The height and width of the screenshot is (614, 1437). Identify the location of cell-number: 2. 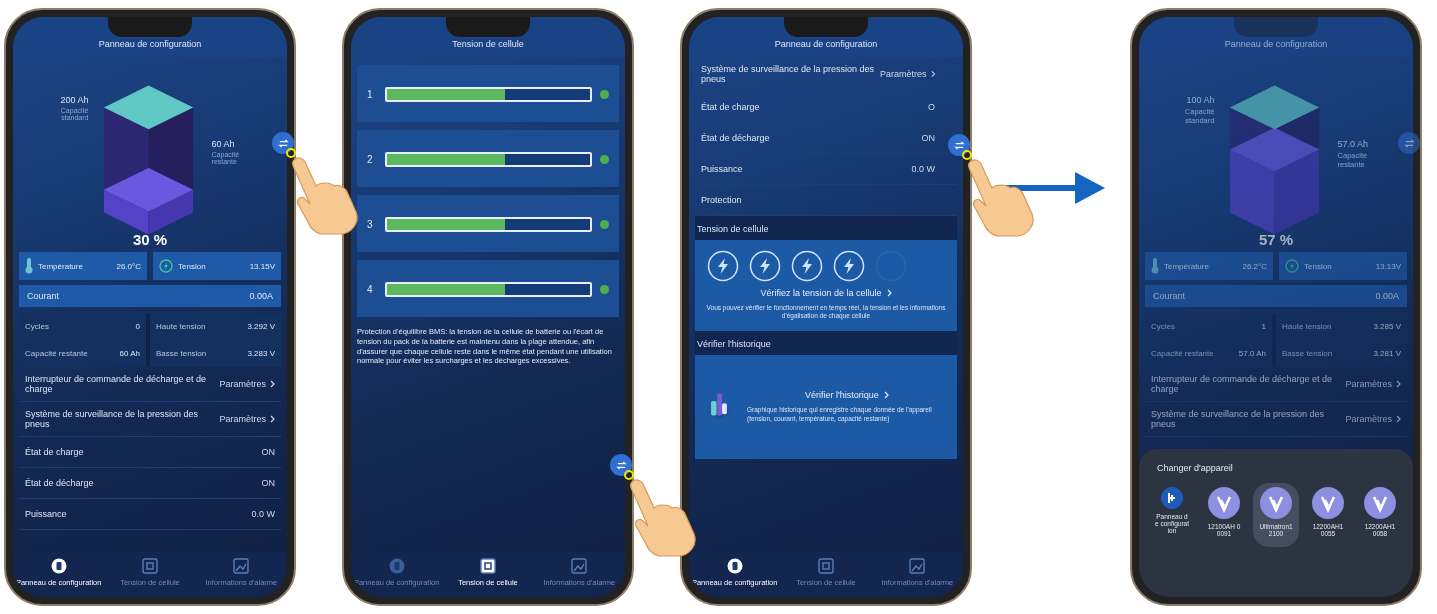
(370, 159).